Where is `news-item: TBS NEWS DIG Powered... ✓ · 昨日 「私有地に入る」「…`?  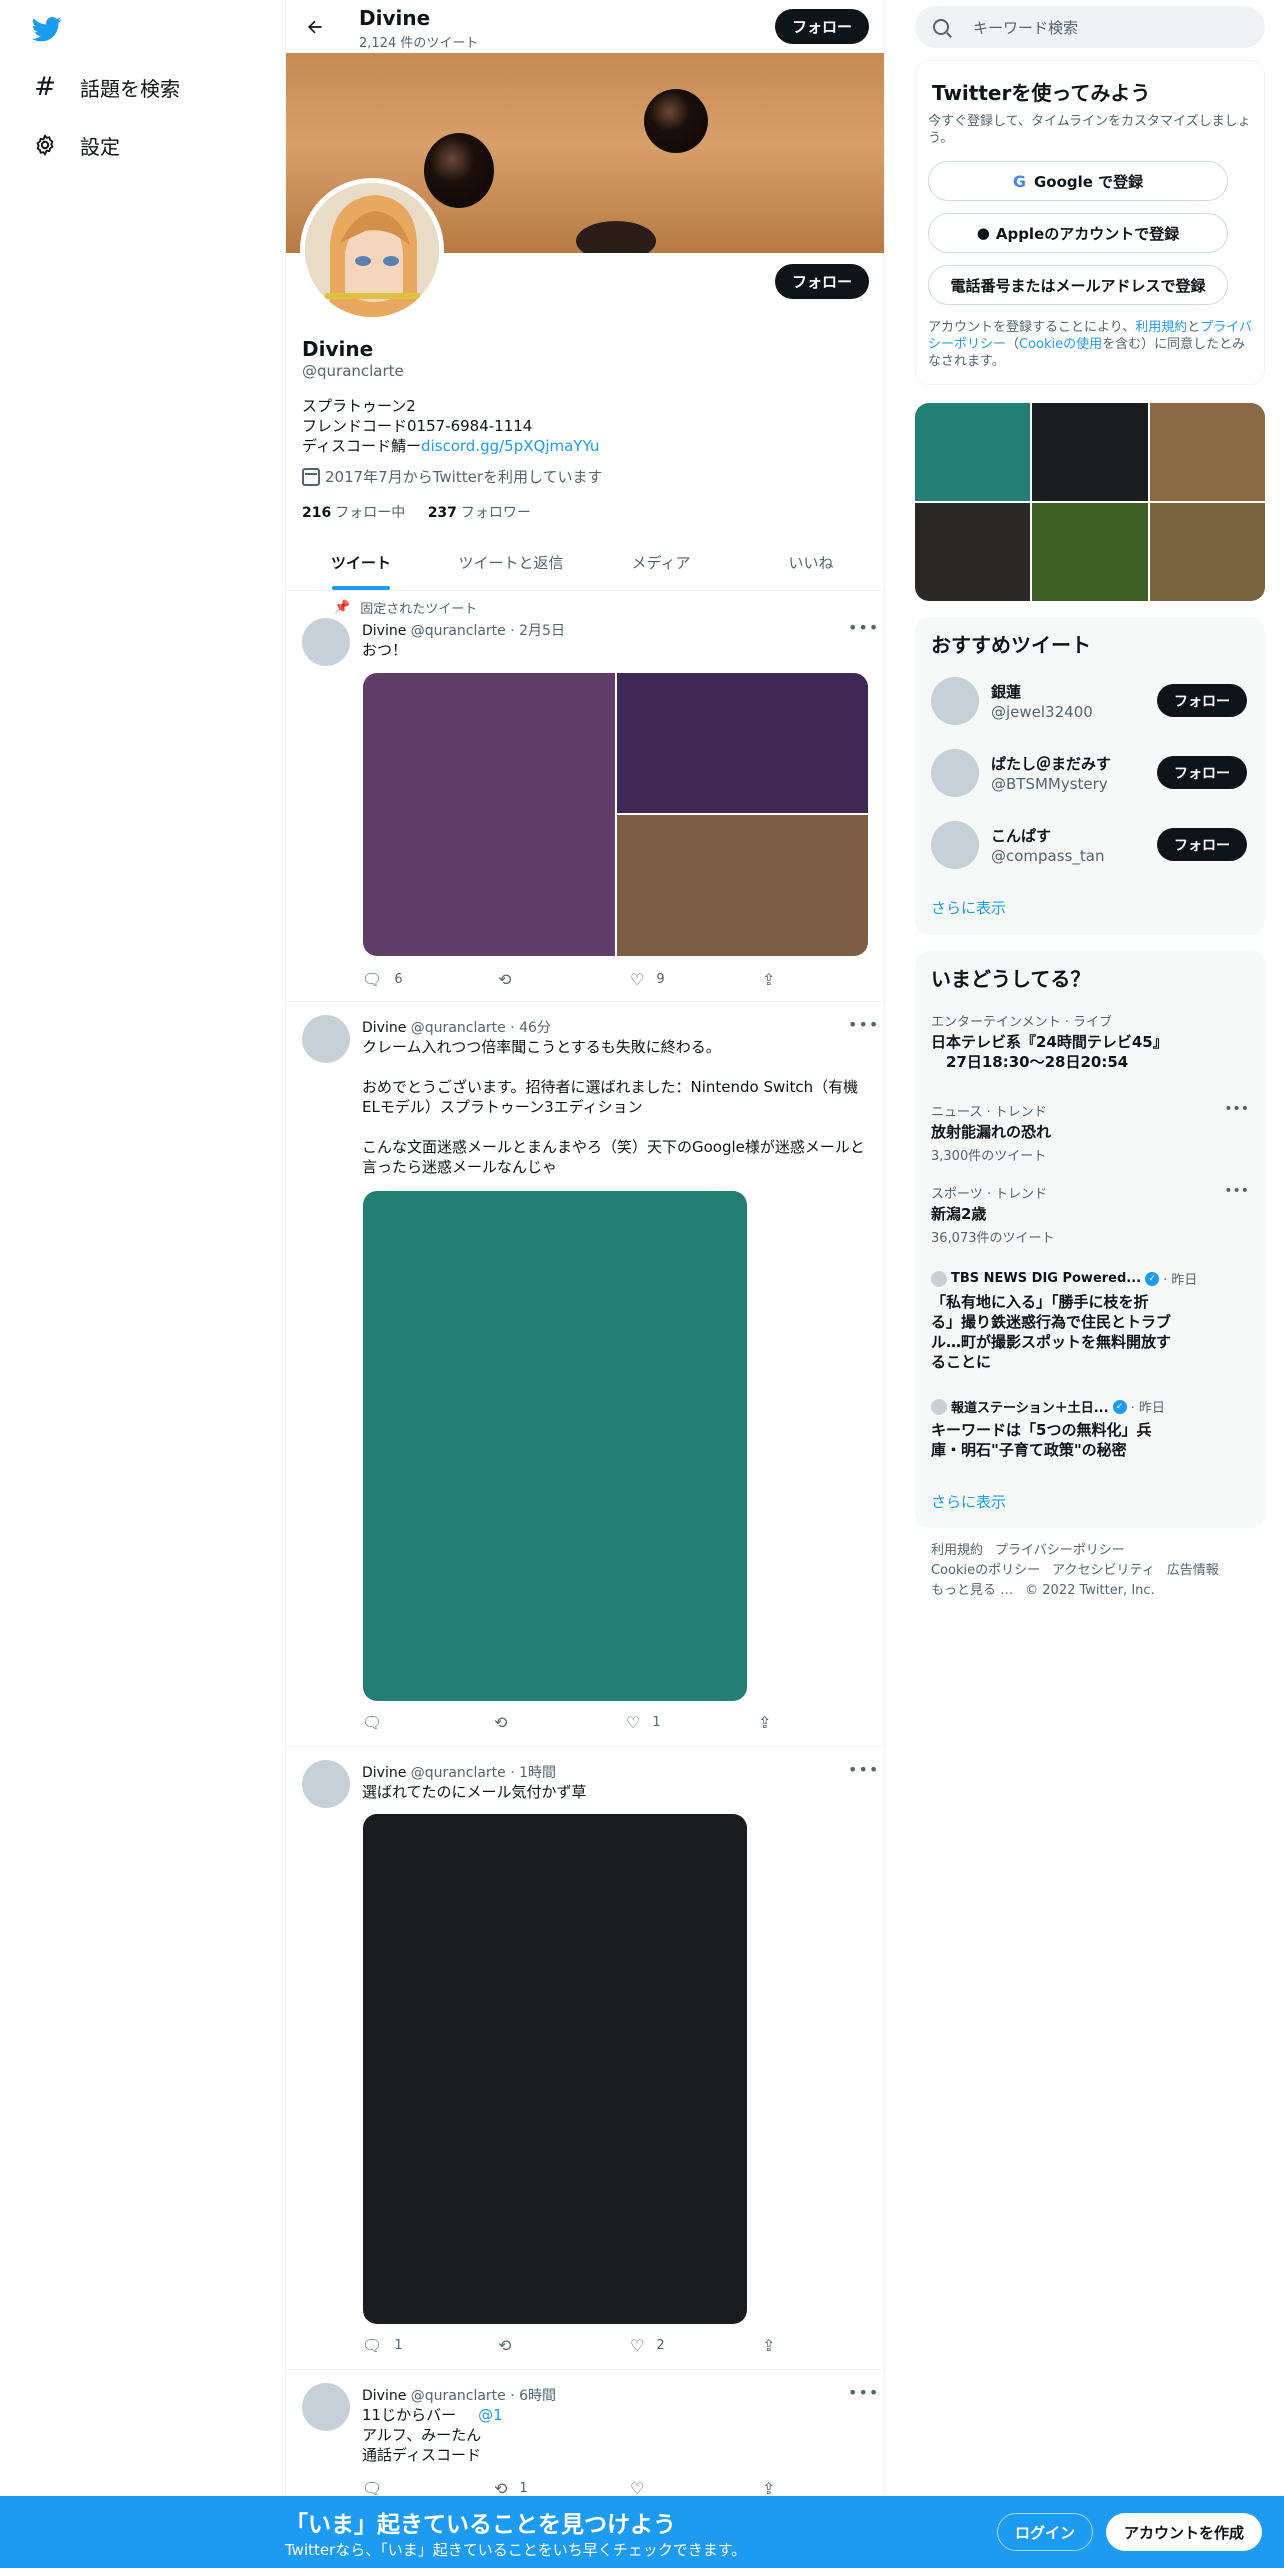 news-item: TBS NEWS DIG Powered... ✓ · 昨日 「私有地に入る」「… is located at coordinates (1090, 1320).